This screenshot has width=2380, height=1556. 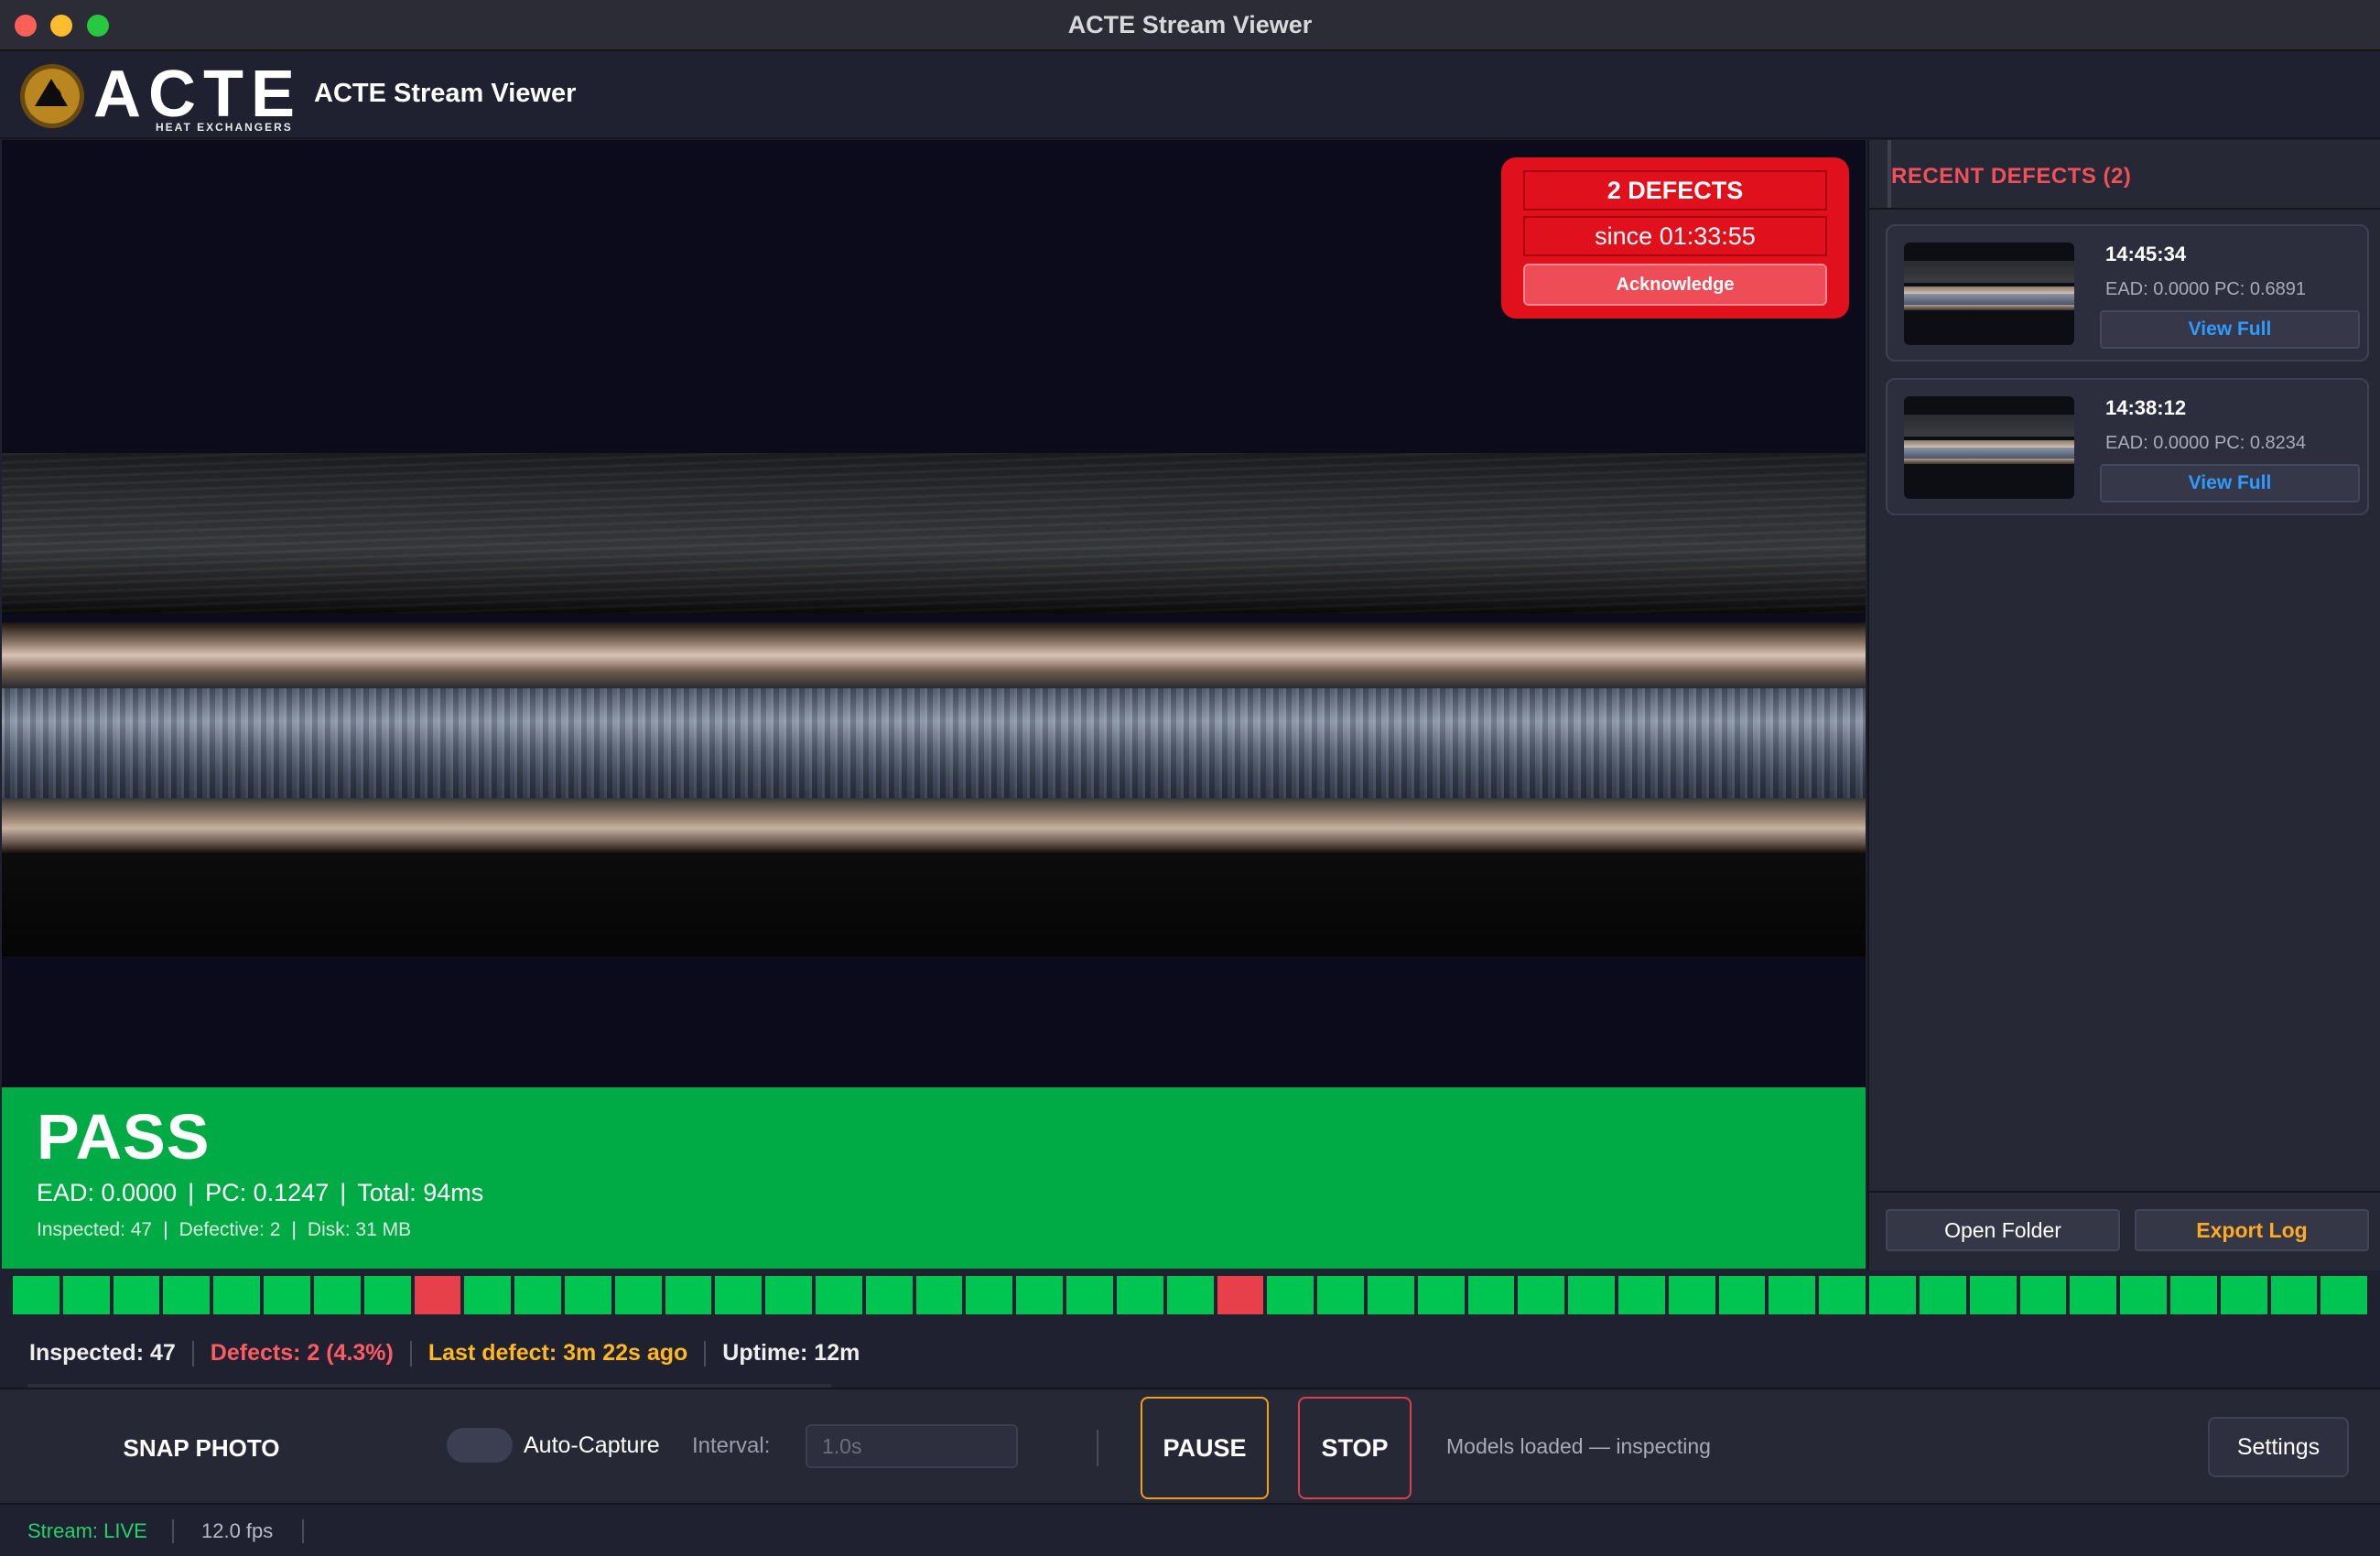 What do you see at coordinates (912, 1446) in the screenshot?
I see `interval-input: 1.0s` at bounding box center [912, 1446].